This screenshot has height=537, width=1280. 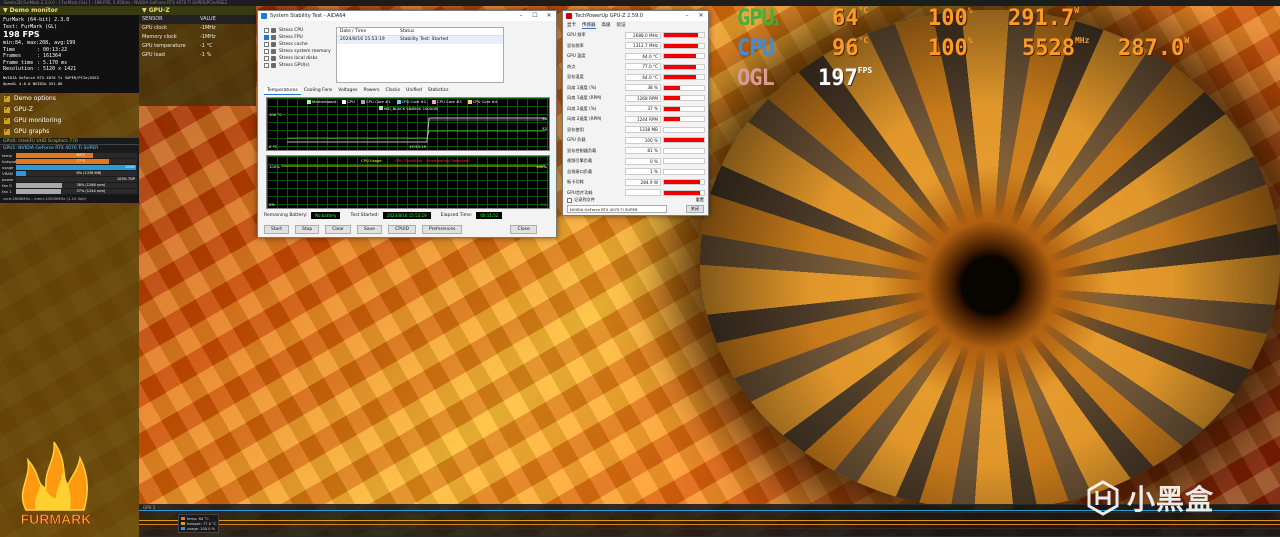 What do you see at coordinates (63, 161) in the screenshot?
I see `gpu-stat-fill` at bounding box center [63, 161].